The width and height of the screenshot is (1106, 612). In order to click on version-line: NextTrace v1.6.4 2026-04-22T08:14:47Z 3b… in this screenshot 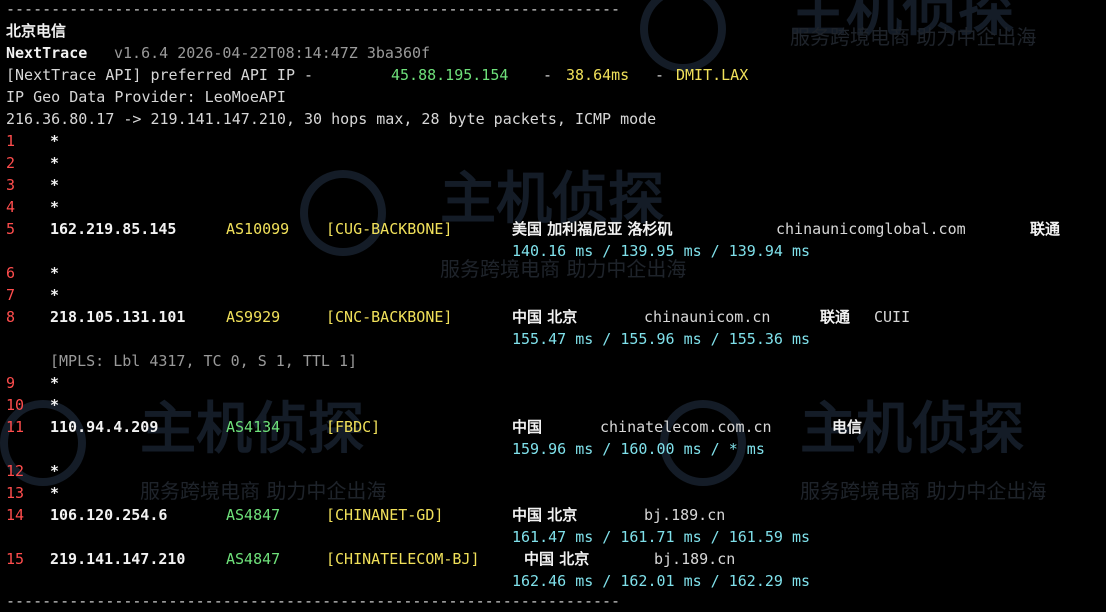, I will do `click(218, 53)`.